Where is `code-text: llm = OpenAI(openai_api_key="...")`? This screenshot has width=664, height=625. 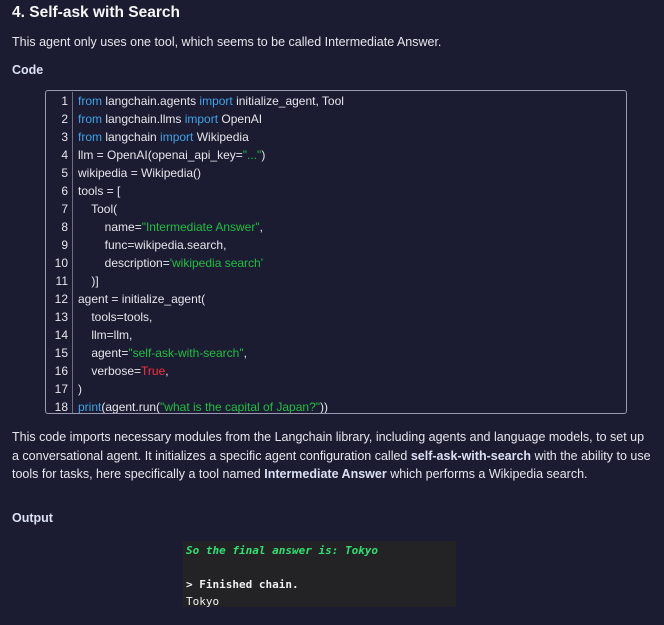
code-text: llm = OpenAI(openai_api_key="...") is located at coordinates (350, 155).